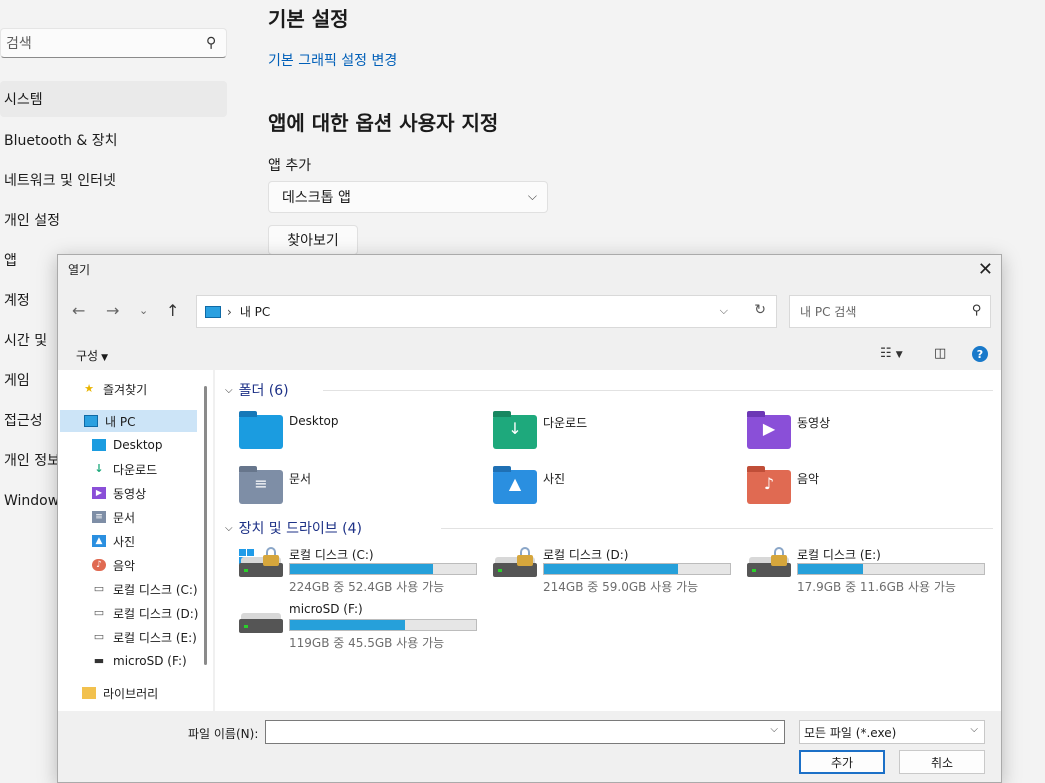  I want to click on breadcrumb: 내 PC, so click(255, 312).